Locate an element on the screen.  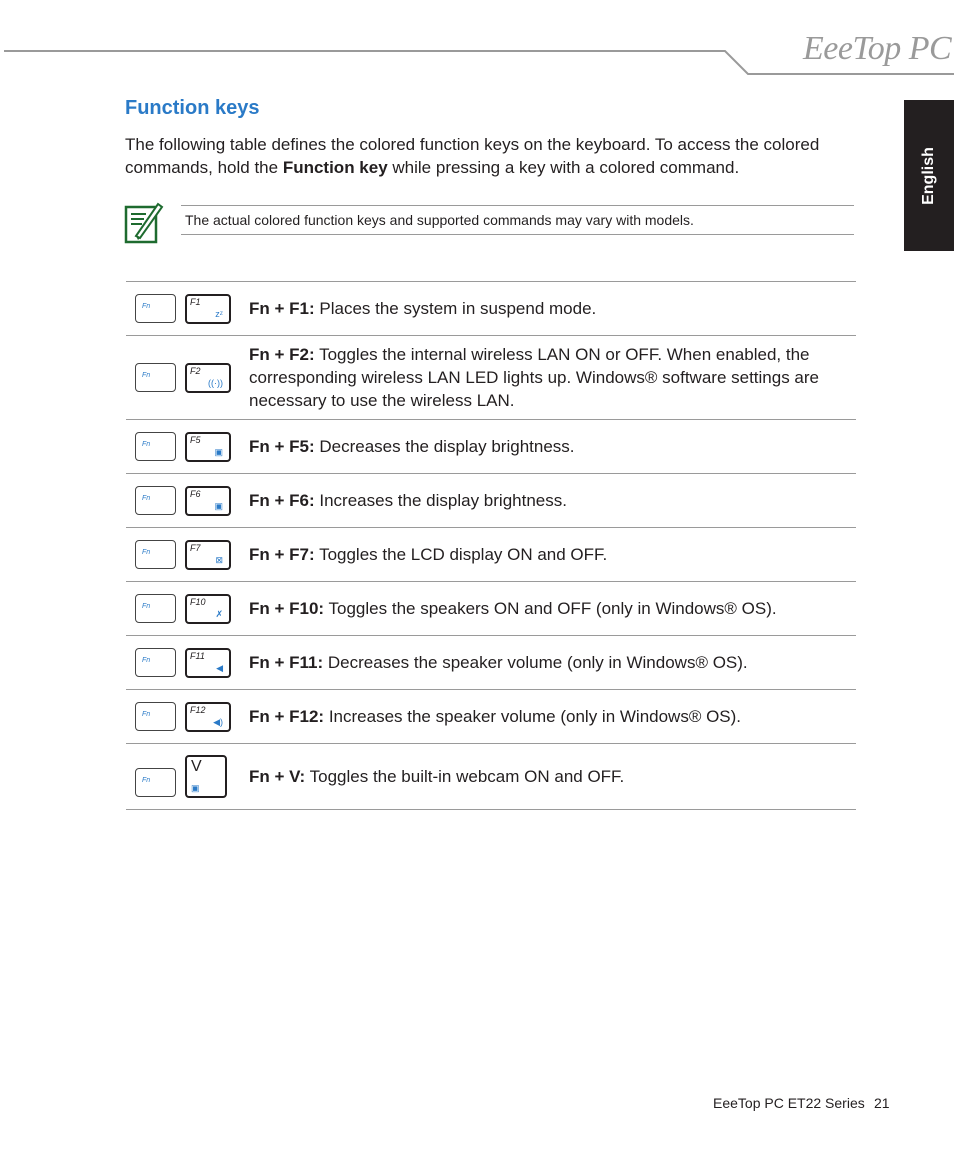
key-combo: Fn + F2: is located at coordinates (282, 354).